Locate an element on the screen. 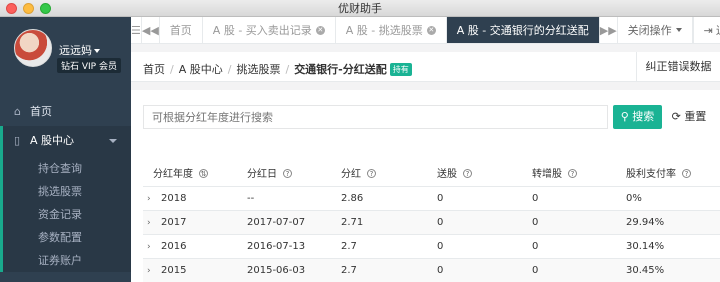 The image size is (720, 282). tabs-scroll-left-button: ◀◀ is located at coordinates (151, 30).